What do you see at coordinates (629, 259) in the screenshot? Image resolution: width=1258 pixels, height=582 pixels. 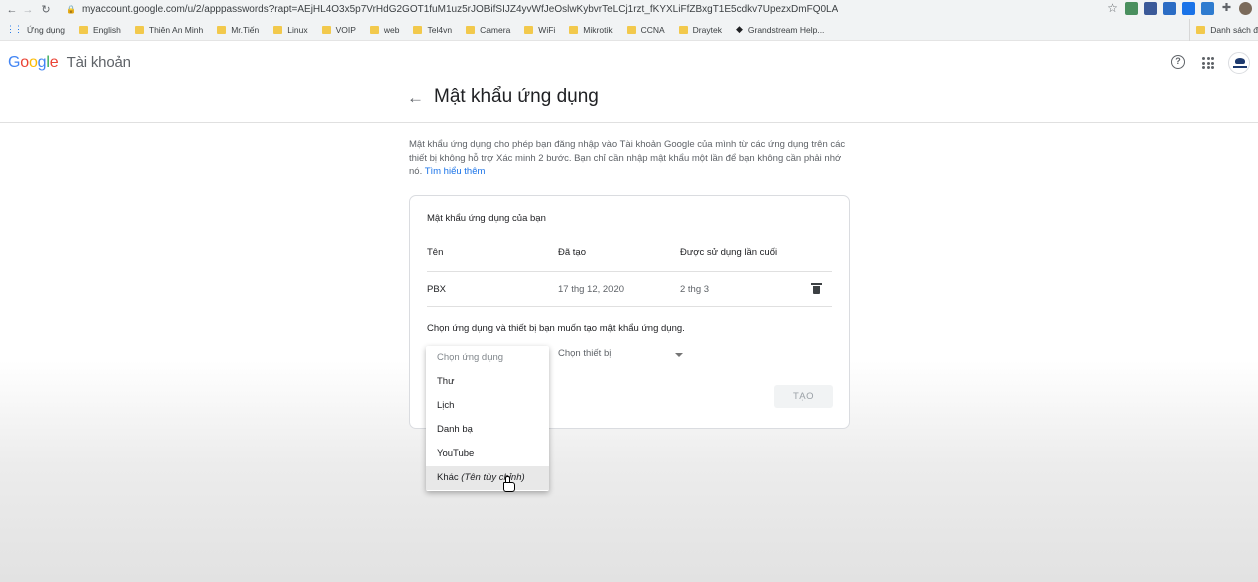 I see `table-header: Tên Đã tạo Được sử dụng lần cuối` at bounding box center [629, 259].